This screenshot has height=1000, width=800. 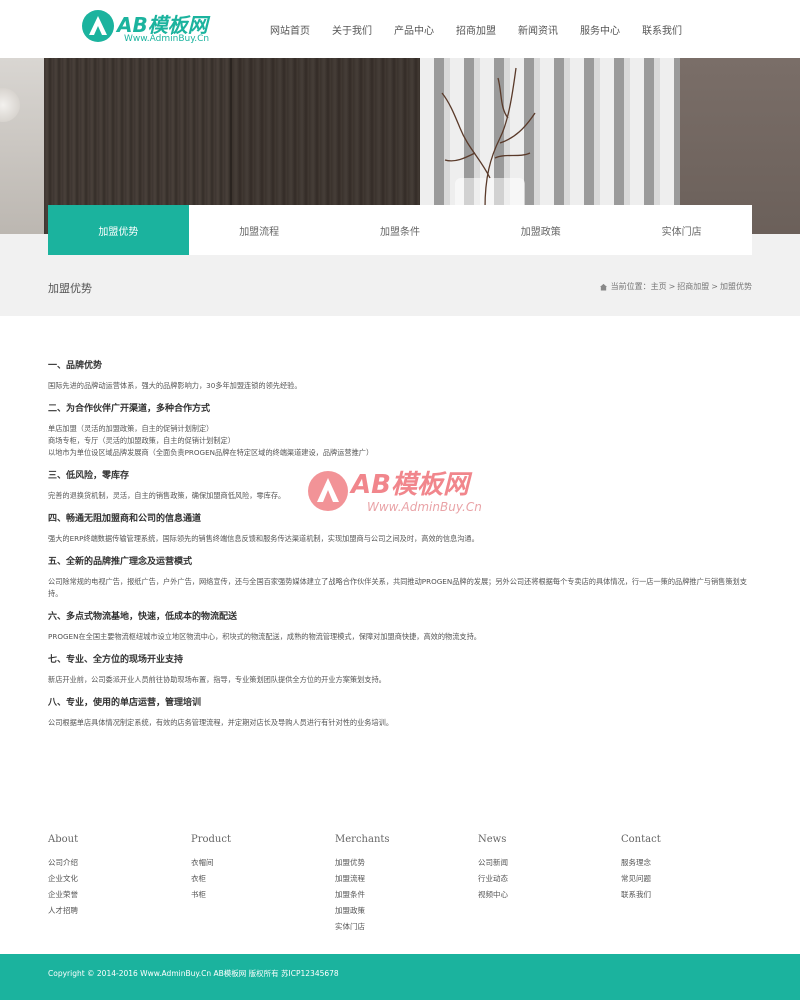 I want to click on footer-column-title: News, so click(x=492, y=839).